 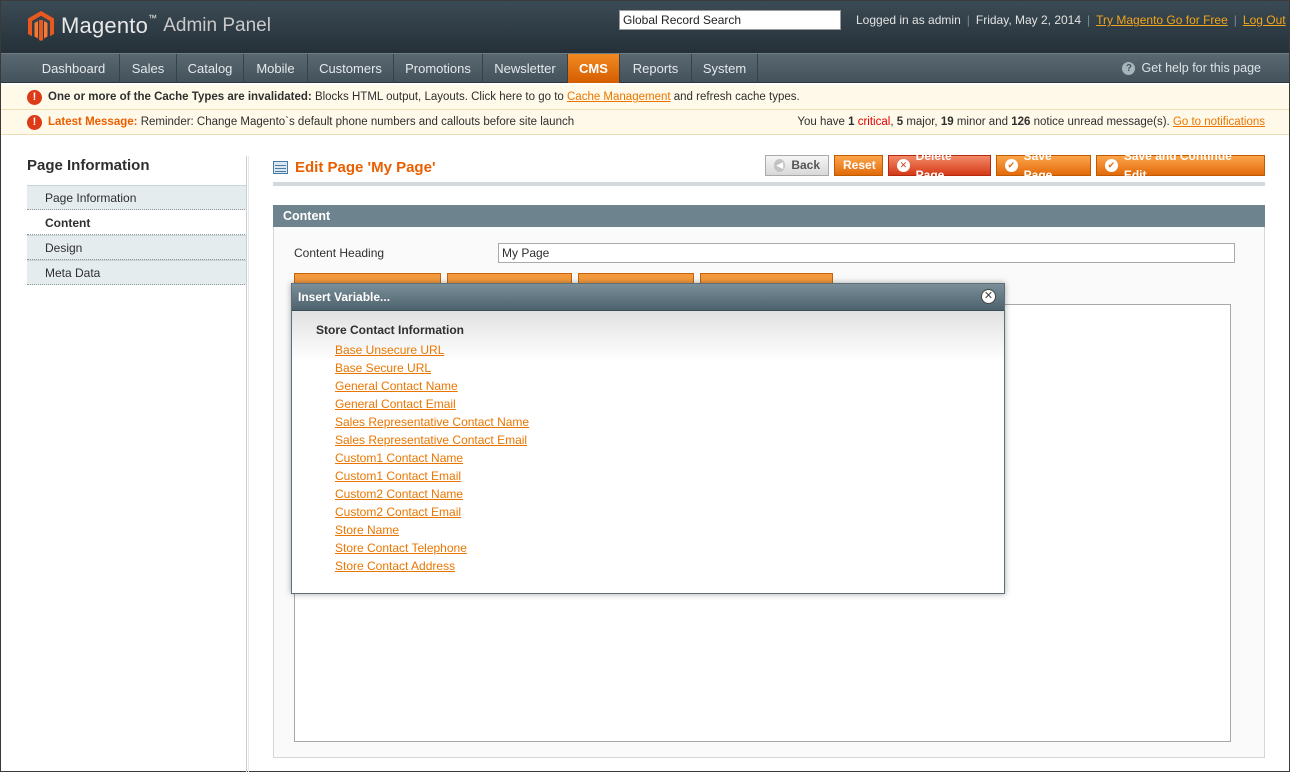 What do you see at coordinates (525, 68) in the screenshot?
I see `nav-newsletter: Newsletter` at bounding box center [525, 68].